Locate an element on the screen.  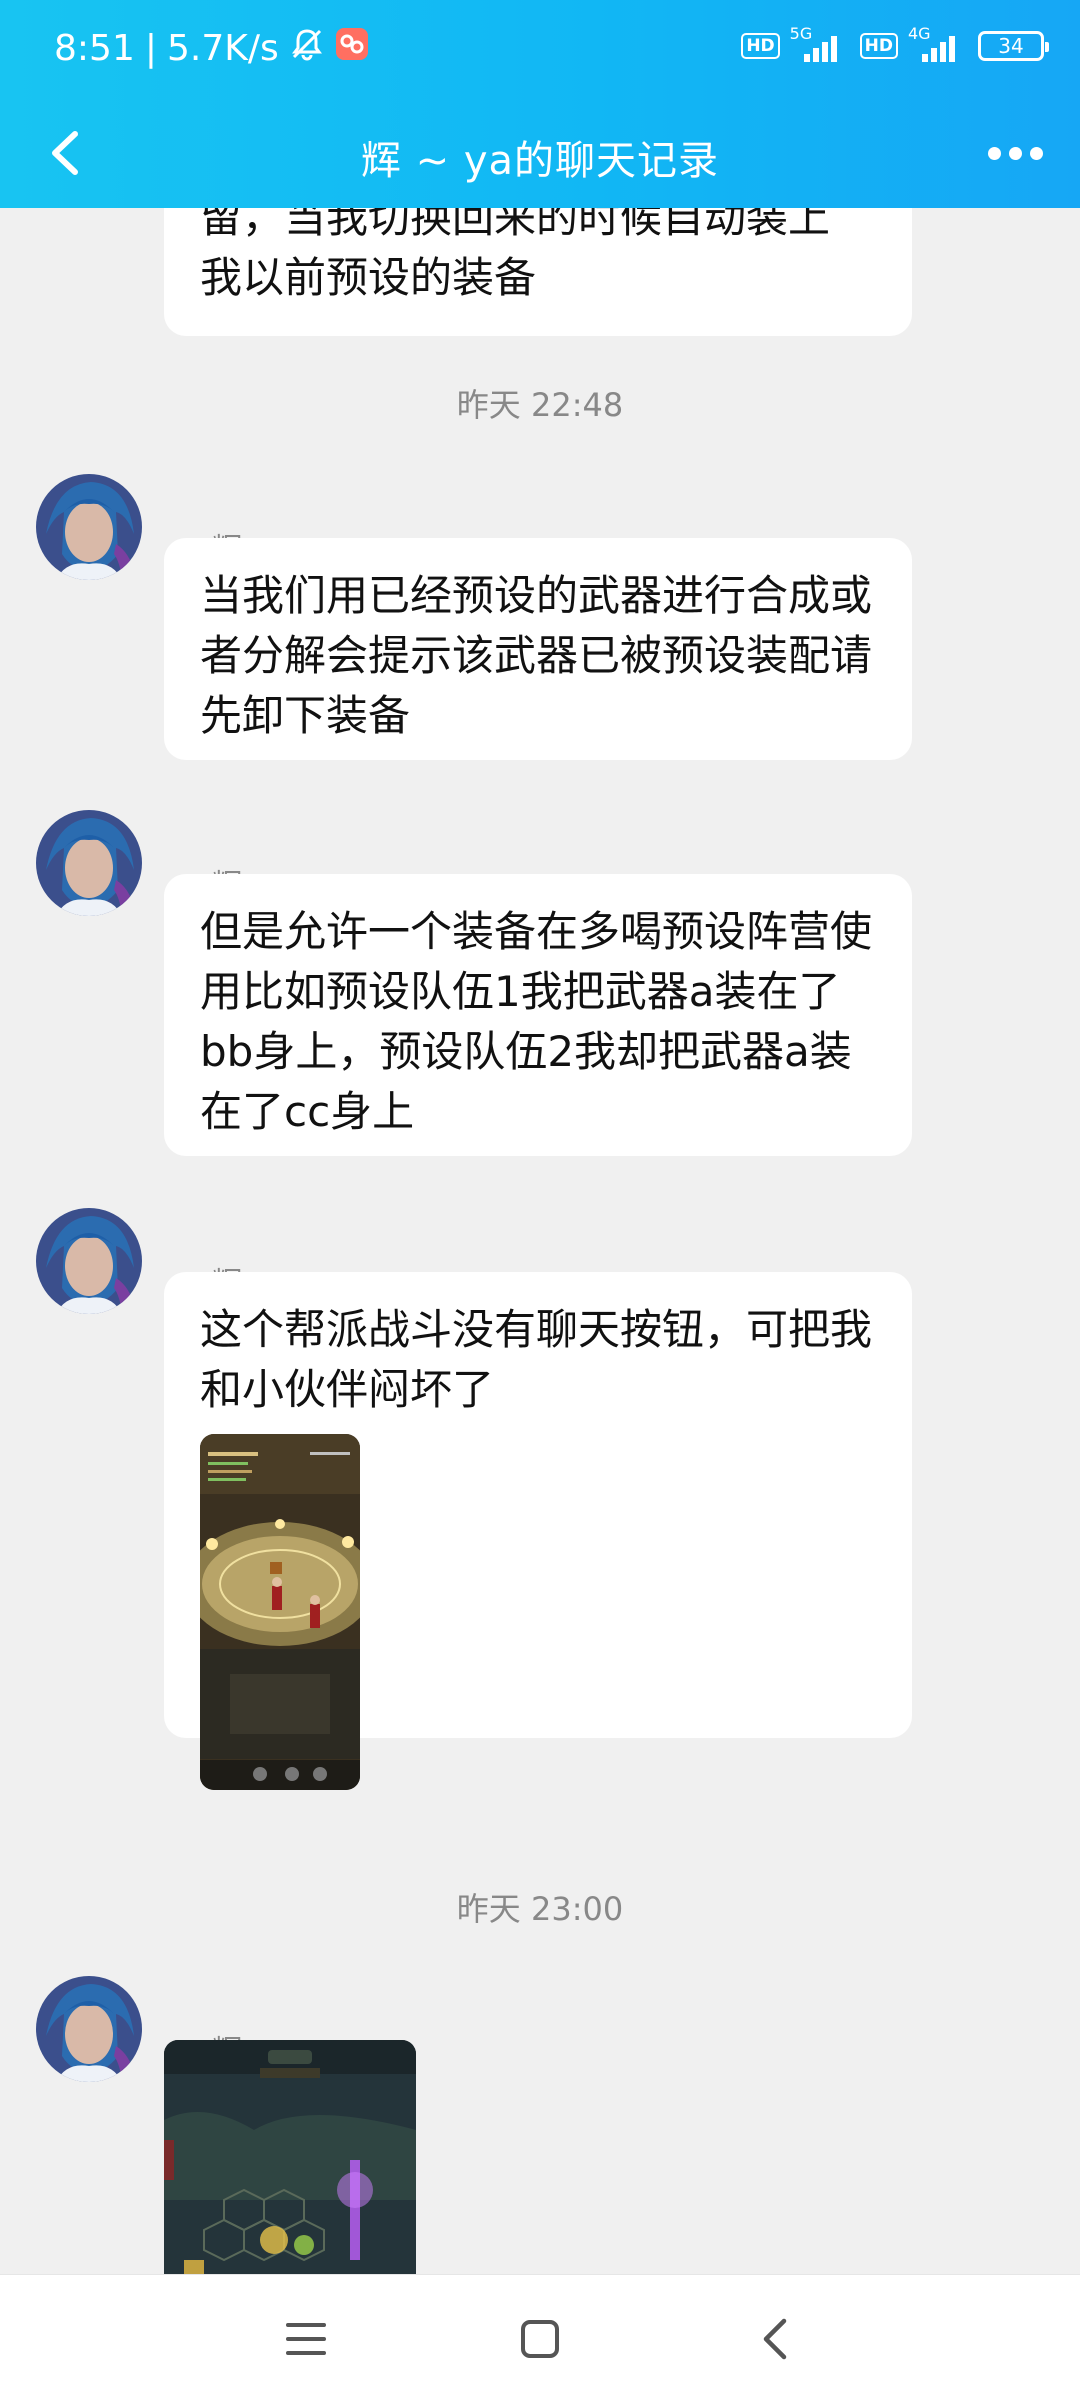
menu-icon is located at coordinates (306, 2339).